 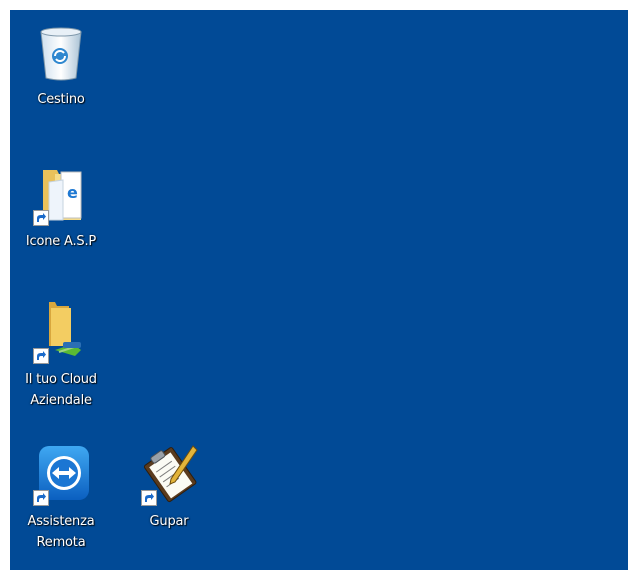 I want to click on clipboard-pencil-icon, so click(x=169, y=474).